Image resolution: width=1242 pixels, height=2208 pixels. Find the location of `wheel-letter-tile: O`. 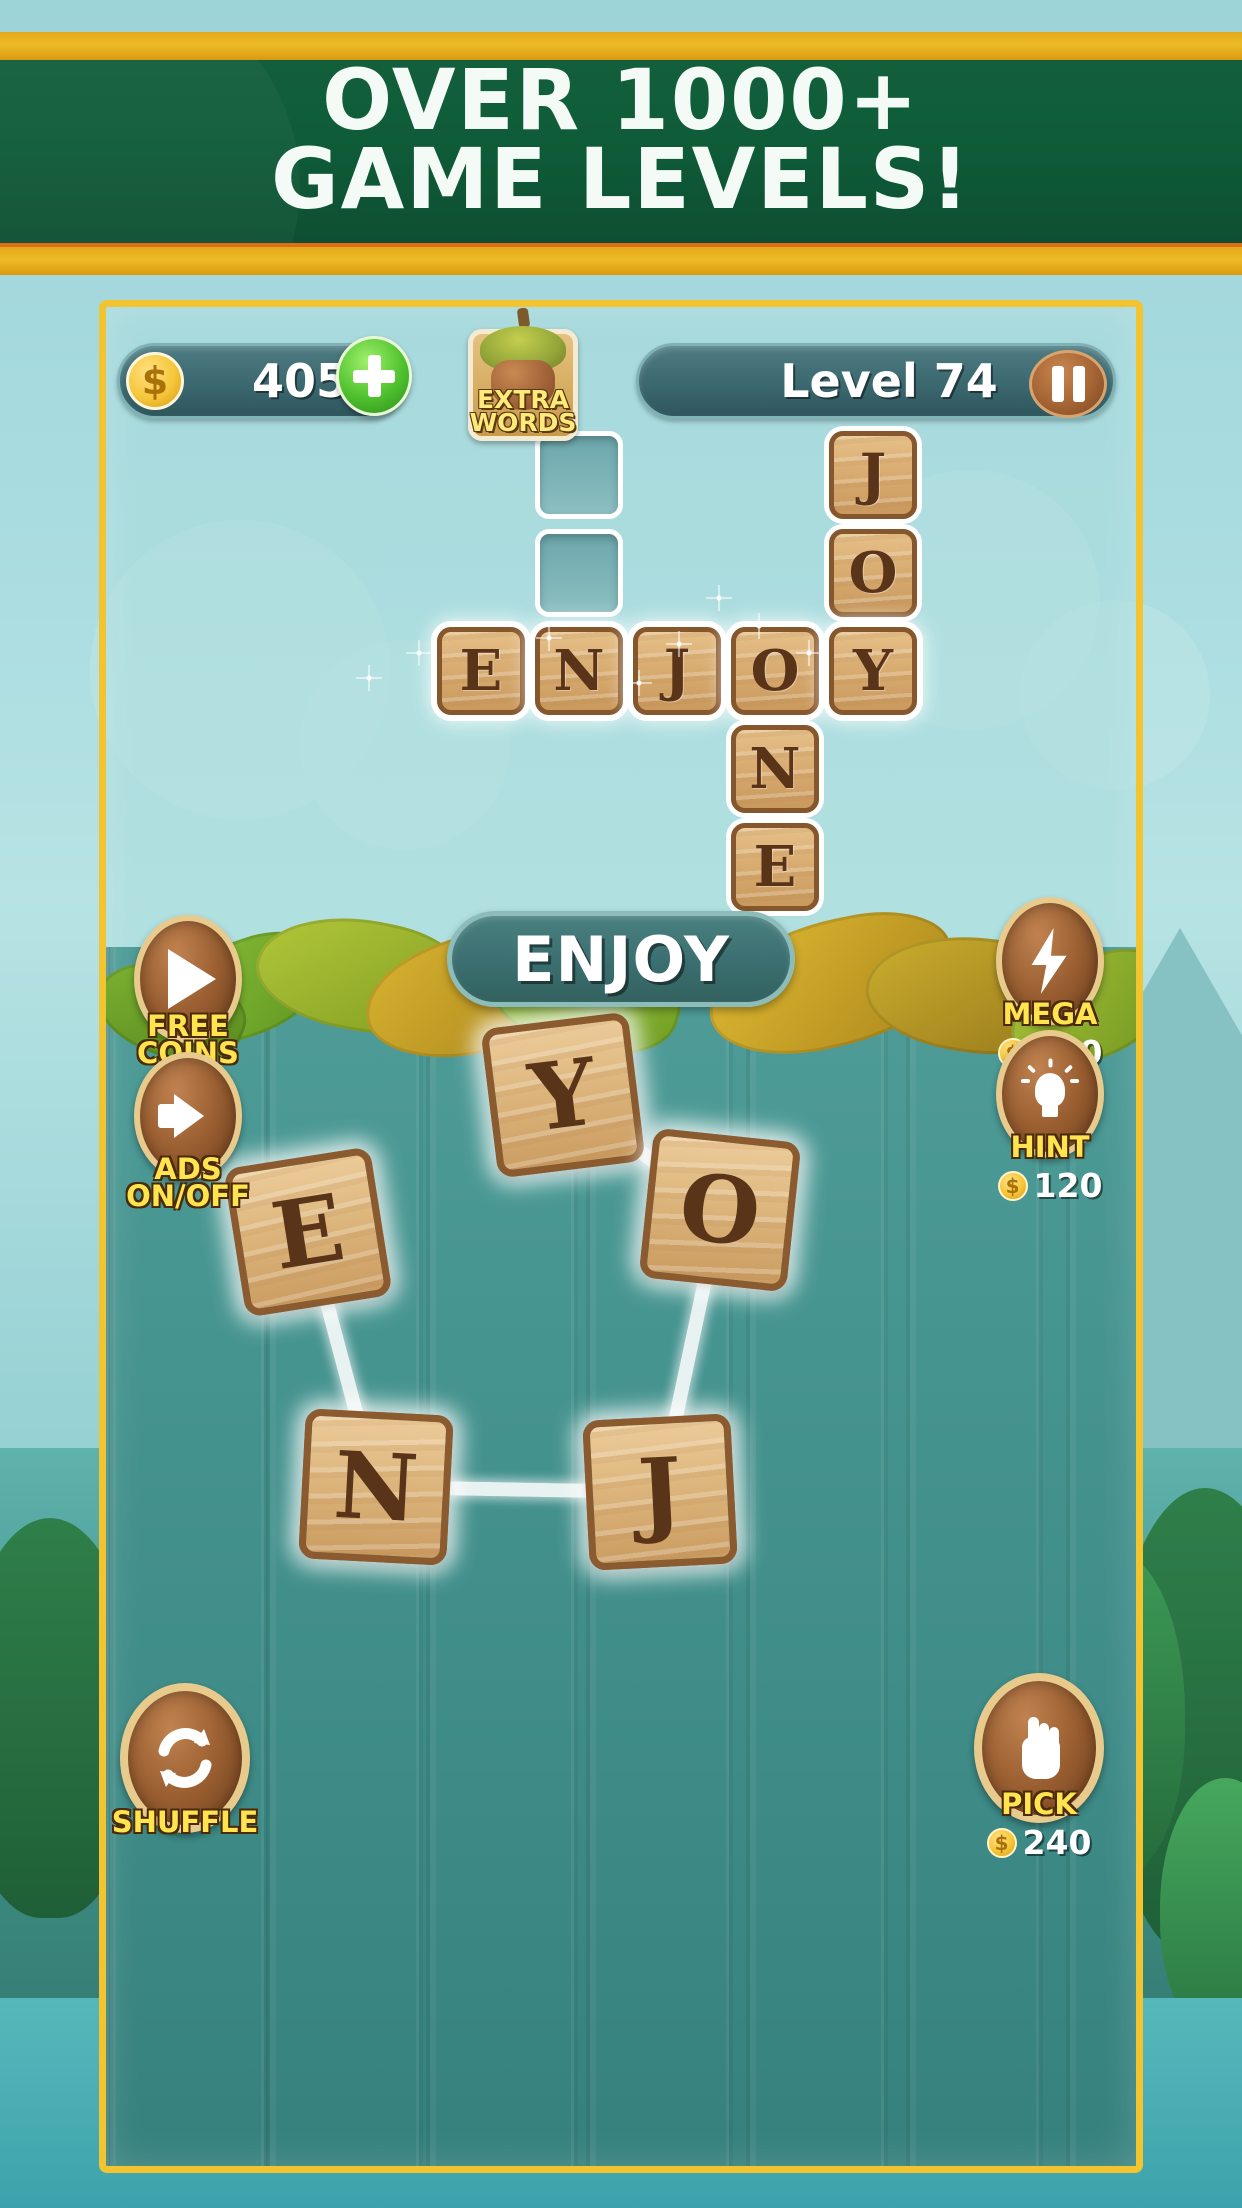

wheel-letter-tile: O is located at coordinates (720, 1210).